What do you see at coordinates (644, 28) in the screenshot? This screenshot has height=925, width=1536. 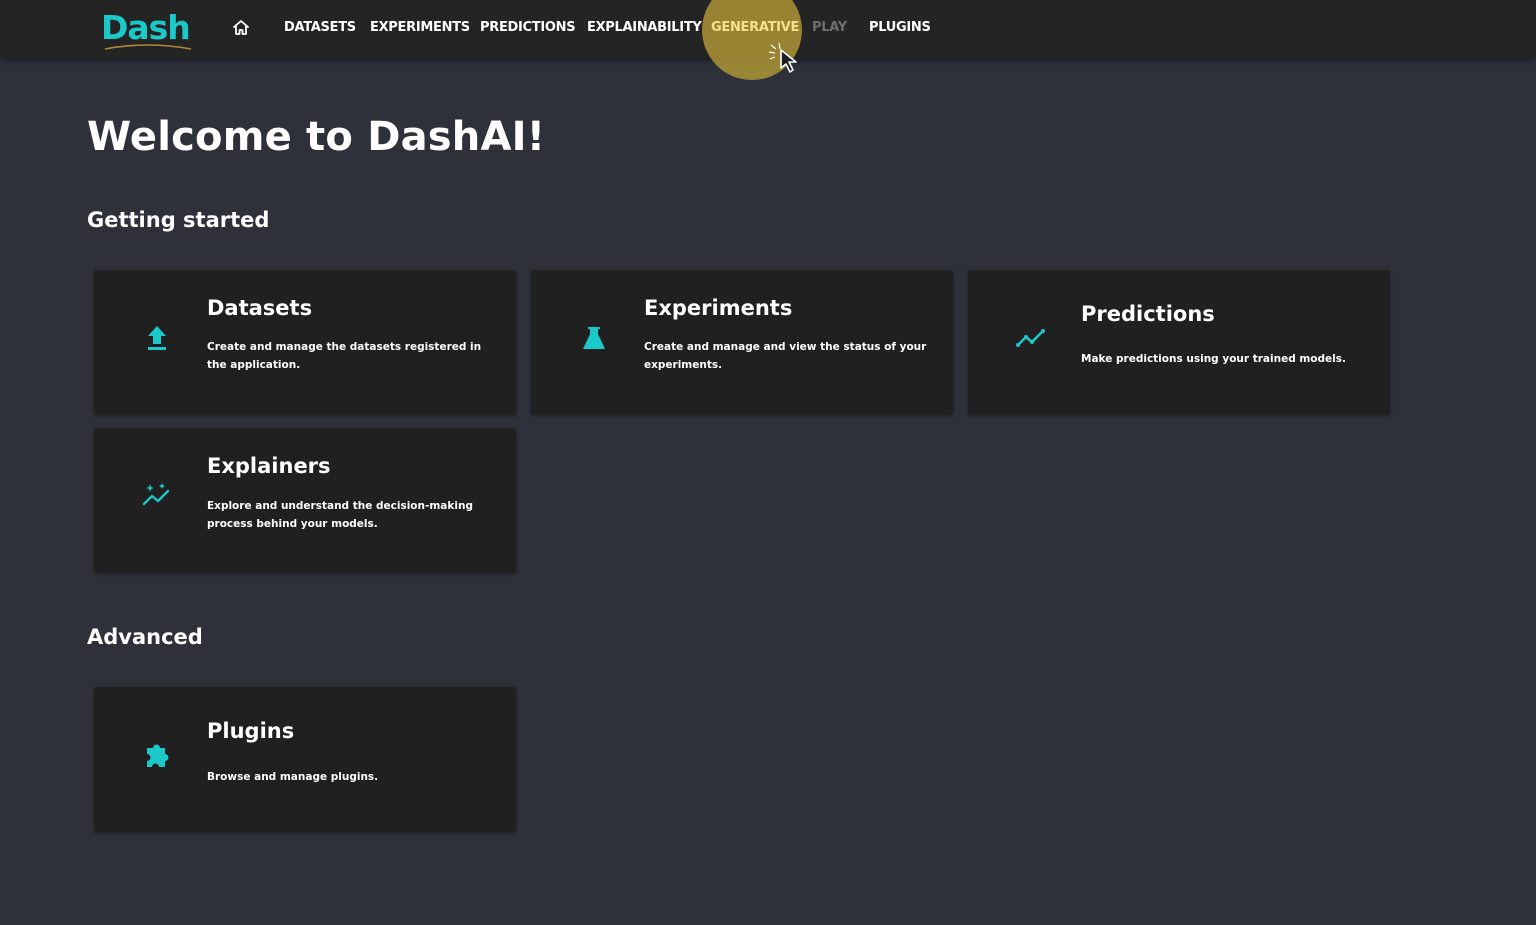 I see `nav-explainability: EXPLAINABILITY` at bounding box center [644, 28].